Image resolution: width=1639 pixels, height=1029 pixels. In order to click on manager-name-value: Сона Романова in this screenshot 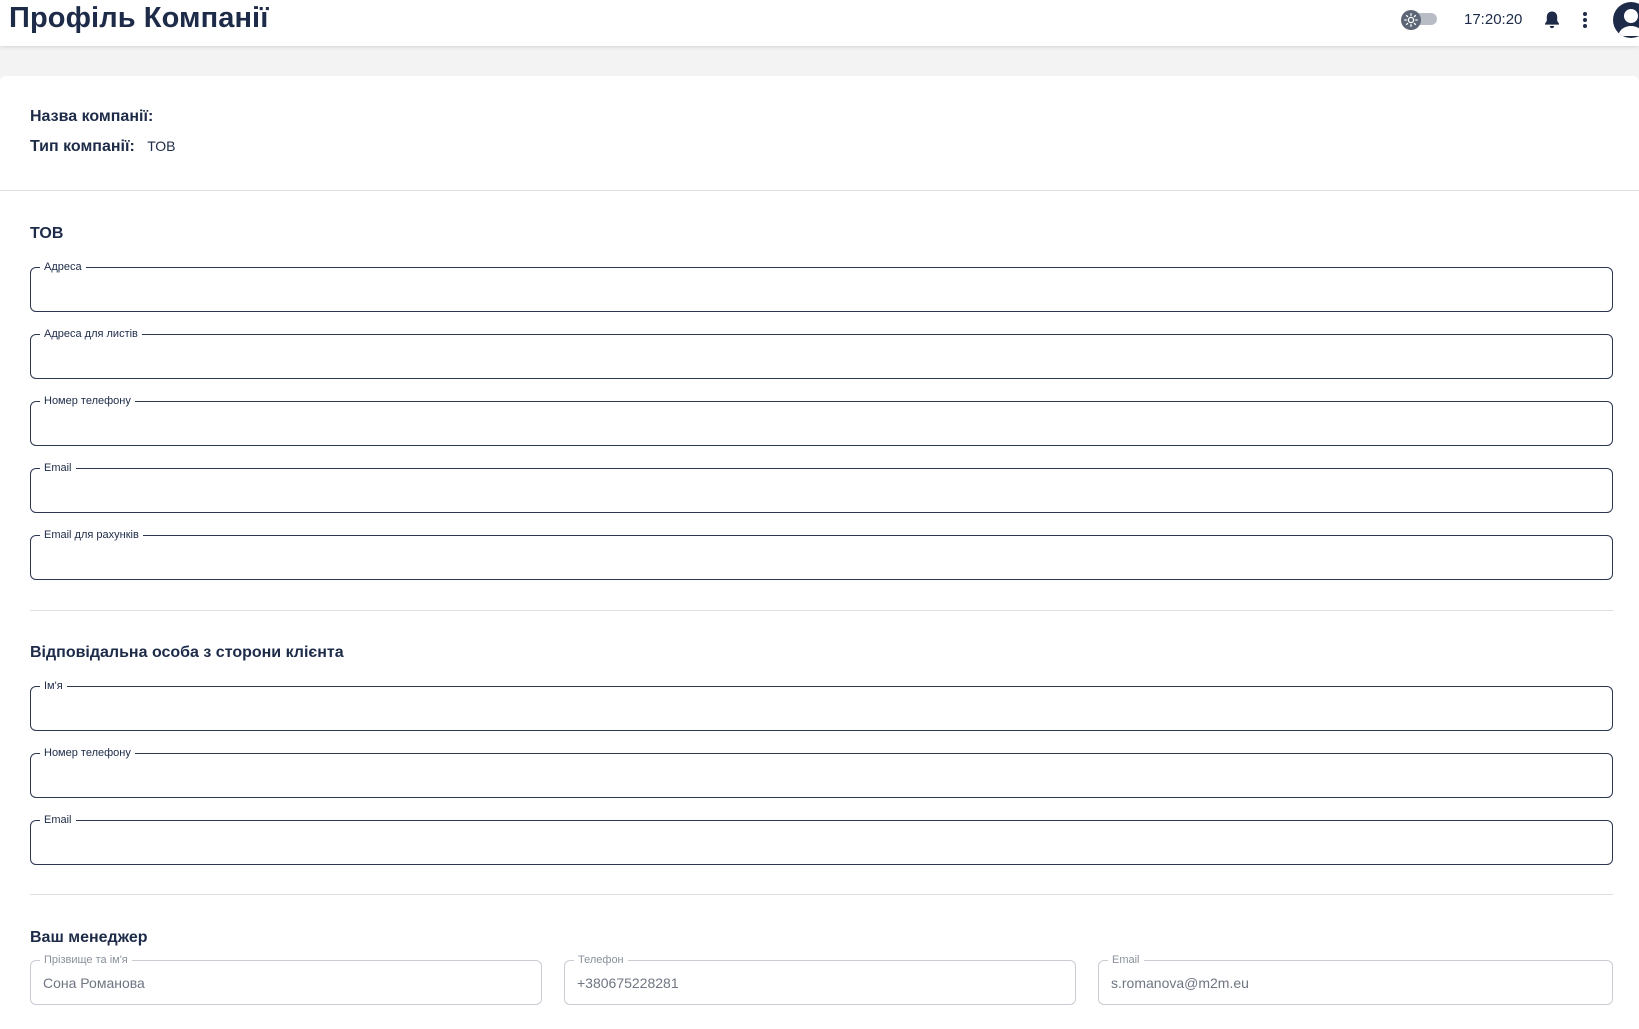, I will do `click(94, 983)`.